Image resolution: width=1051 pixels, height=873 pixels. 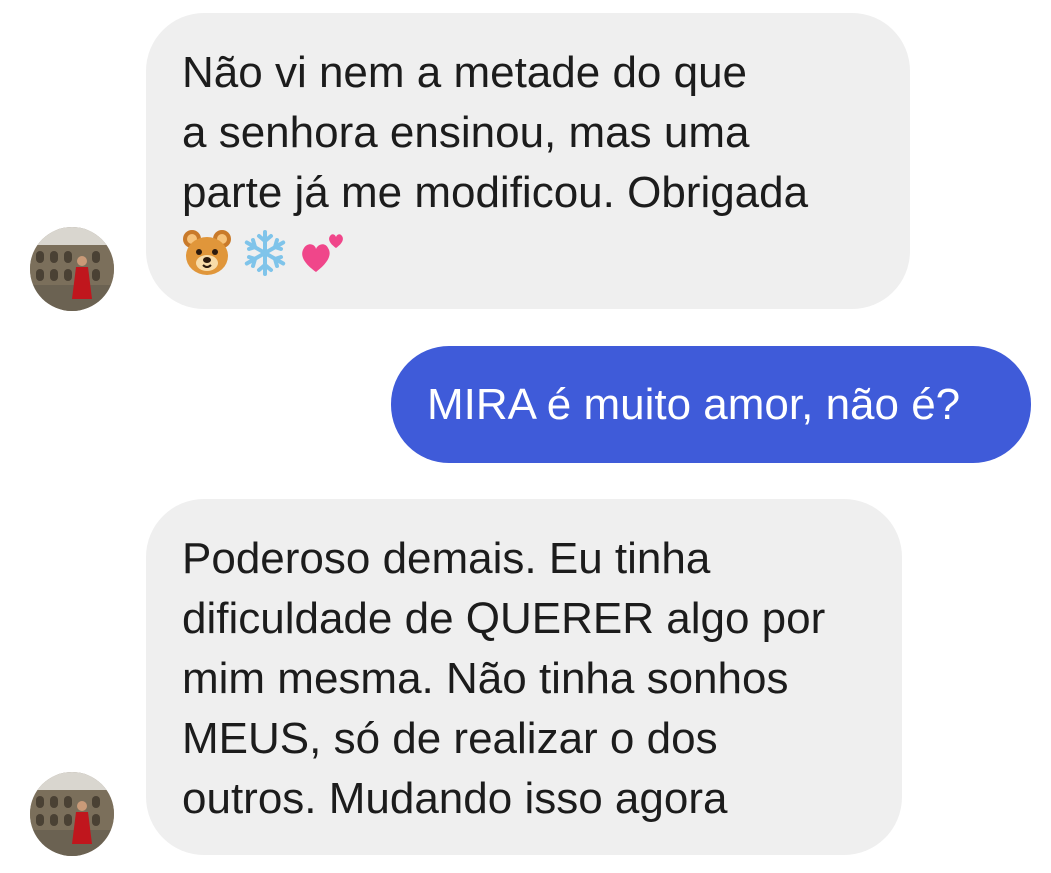 What do you see at coordinates (485, 678) in the screenshot?
I see `message-text-line: mim mesma. Não tinha sonhos` at bounding box center [485, 678].